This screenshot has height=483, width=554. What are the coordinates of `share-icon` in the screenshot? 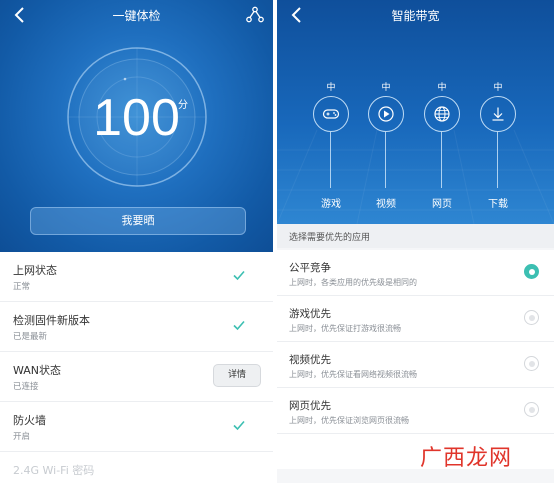 It's located at (255, 14).